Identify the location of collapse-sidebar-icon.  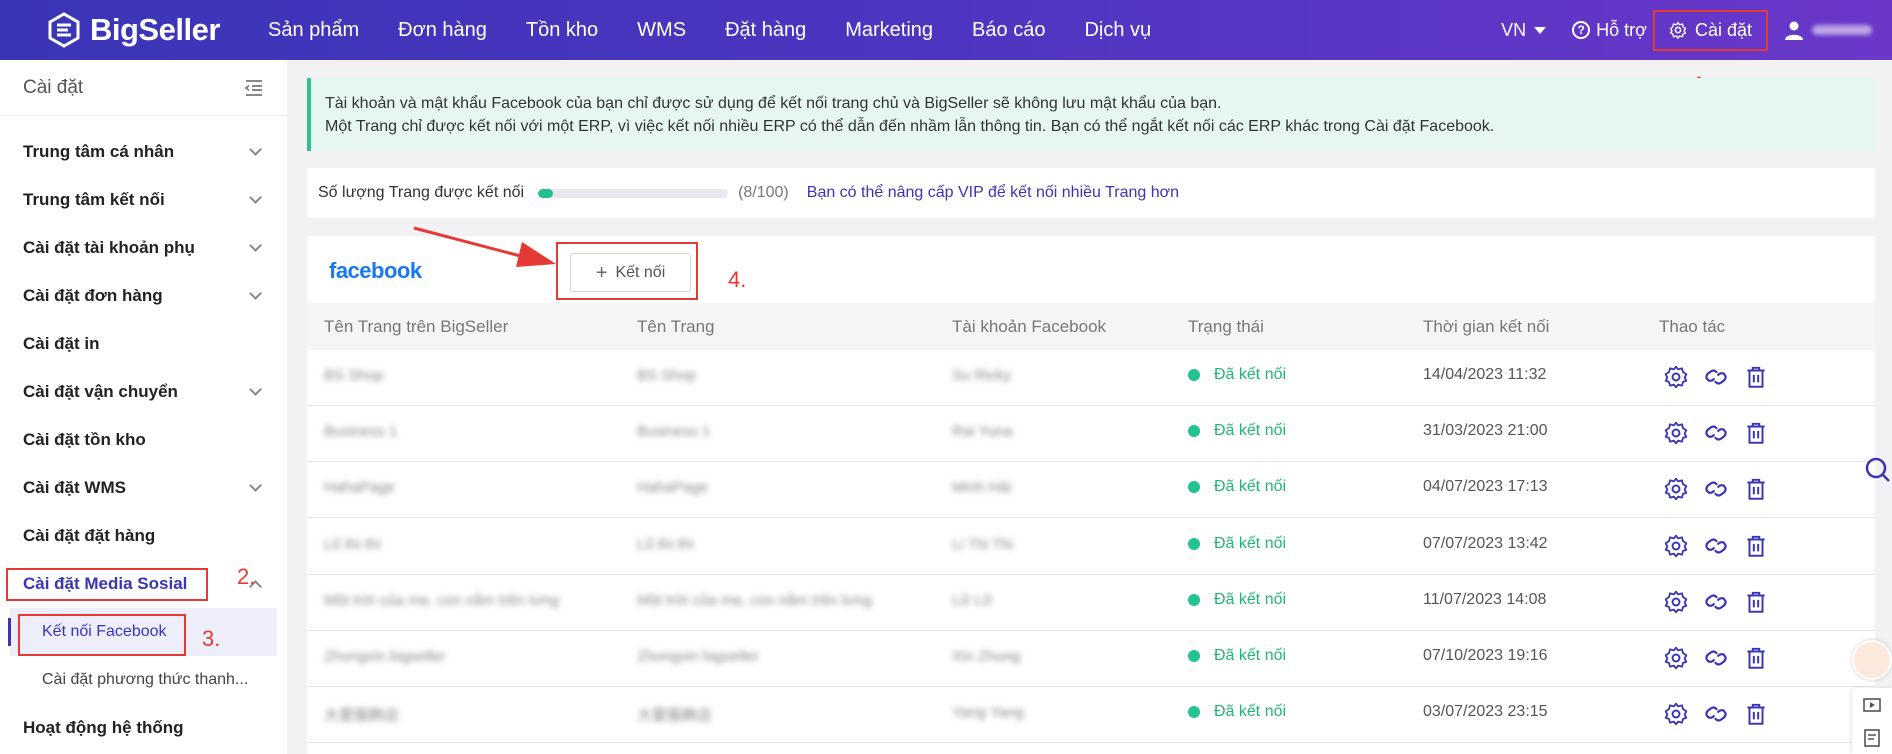
(254, 88).